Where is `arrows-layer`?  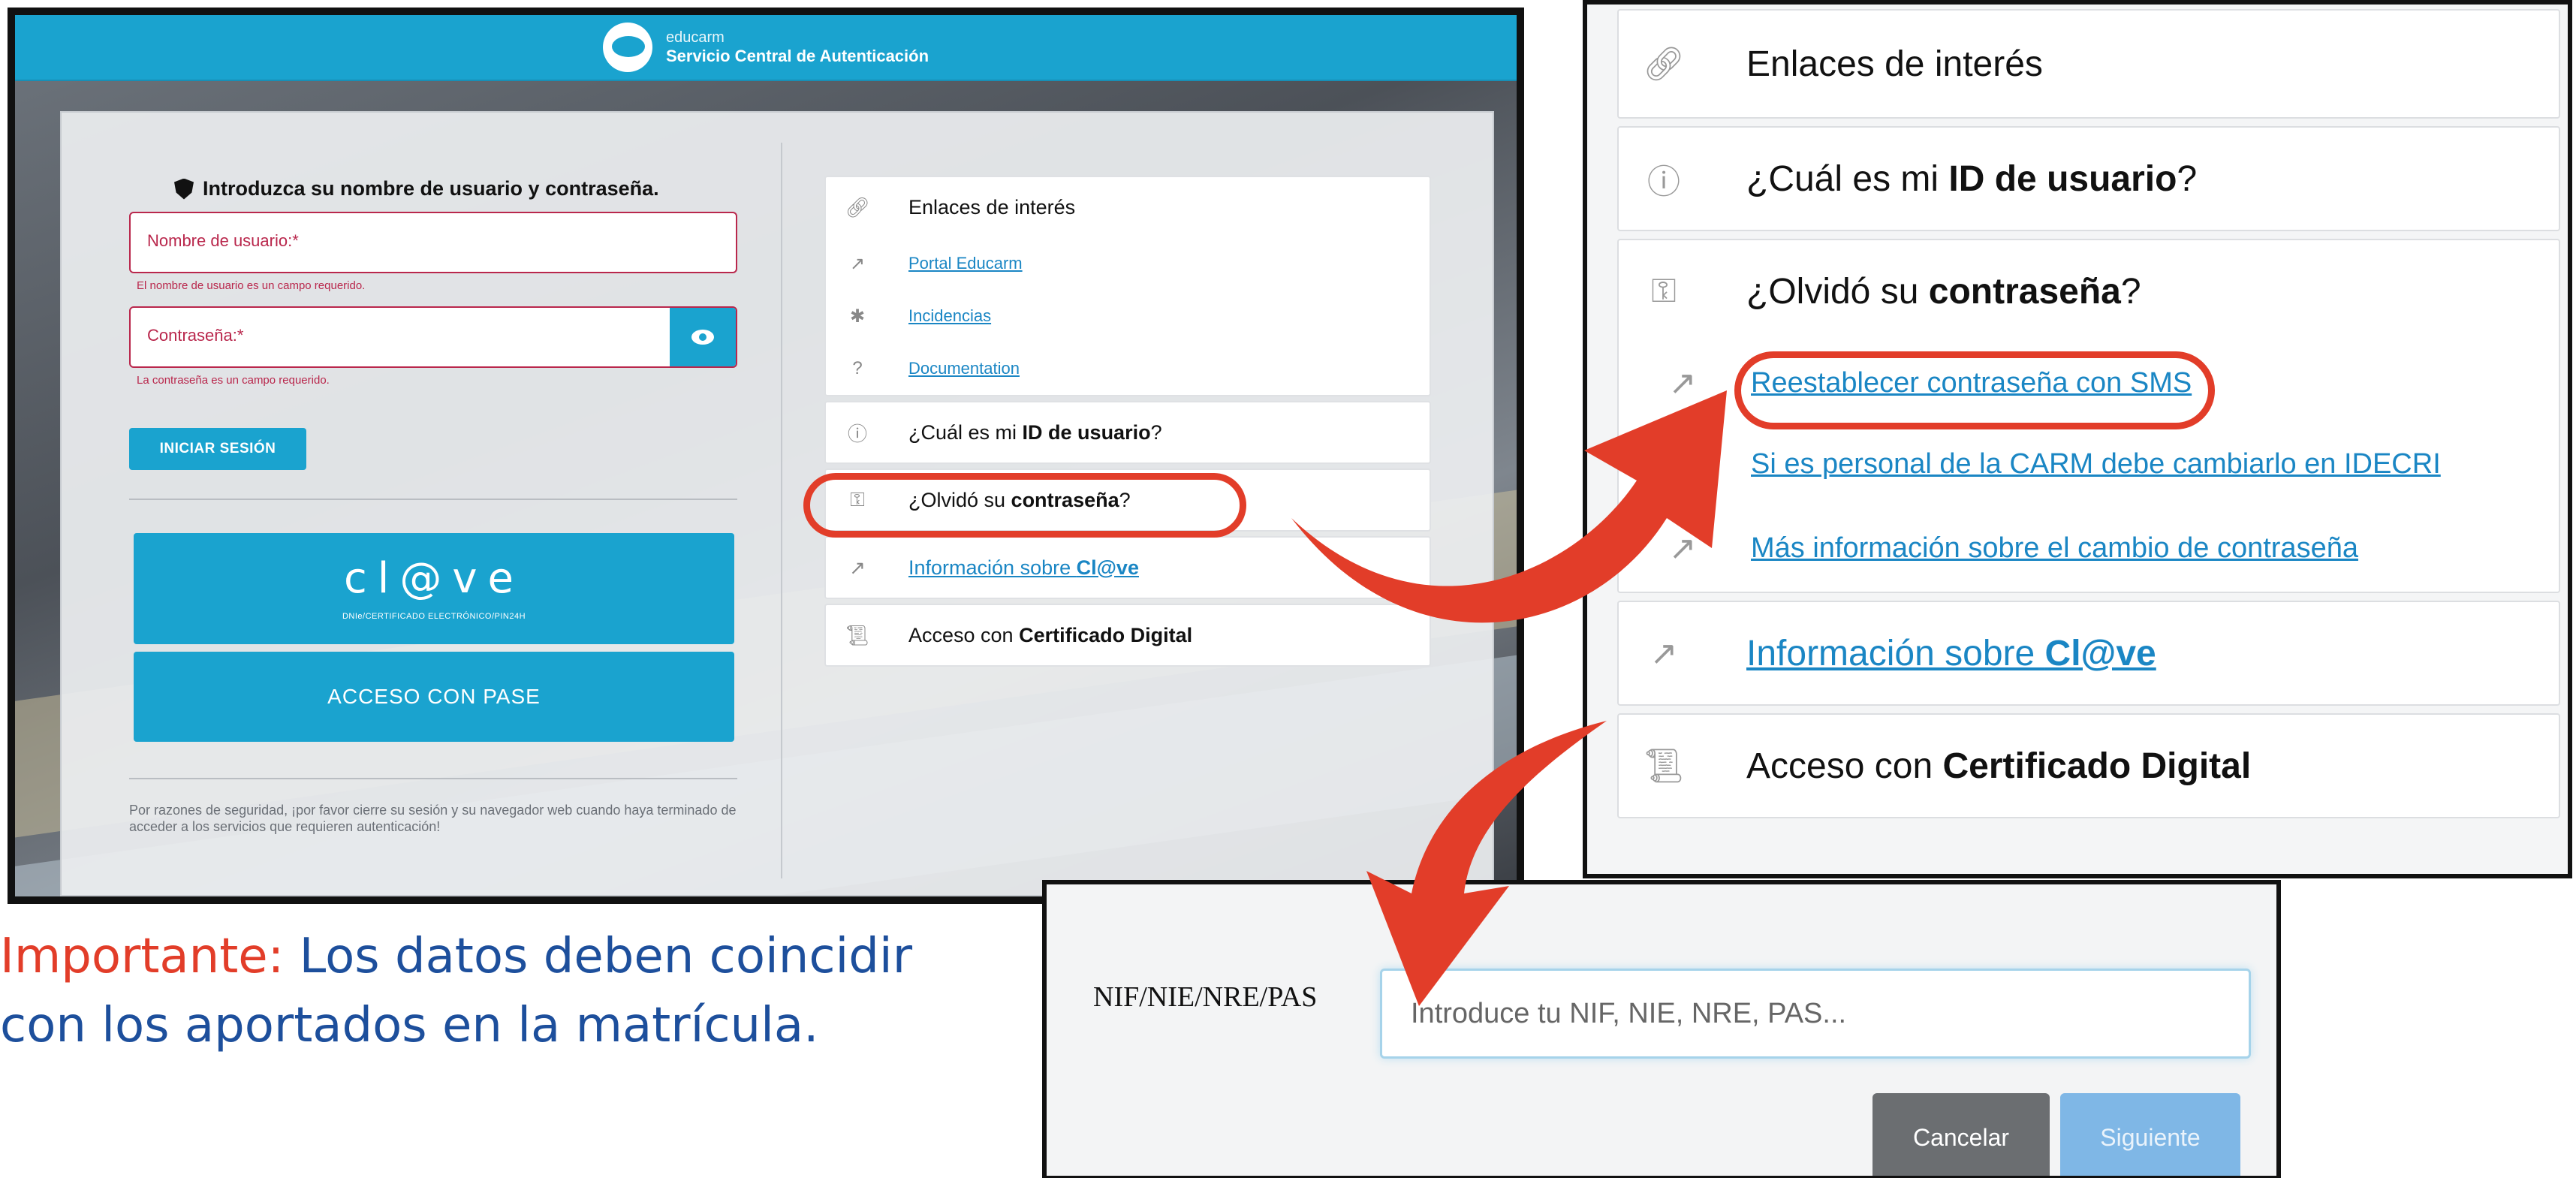
arrows-layer is located at coordinates (1509, 698).